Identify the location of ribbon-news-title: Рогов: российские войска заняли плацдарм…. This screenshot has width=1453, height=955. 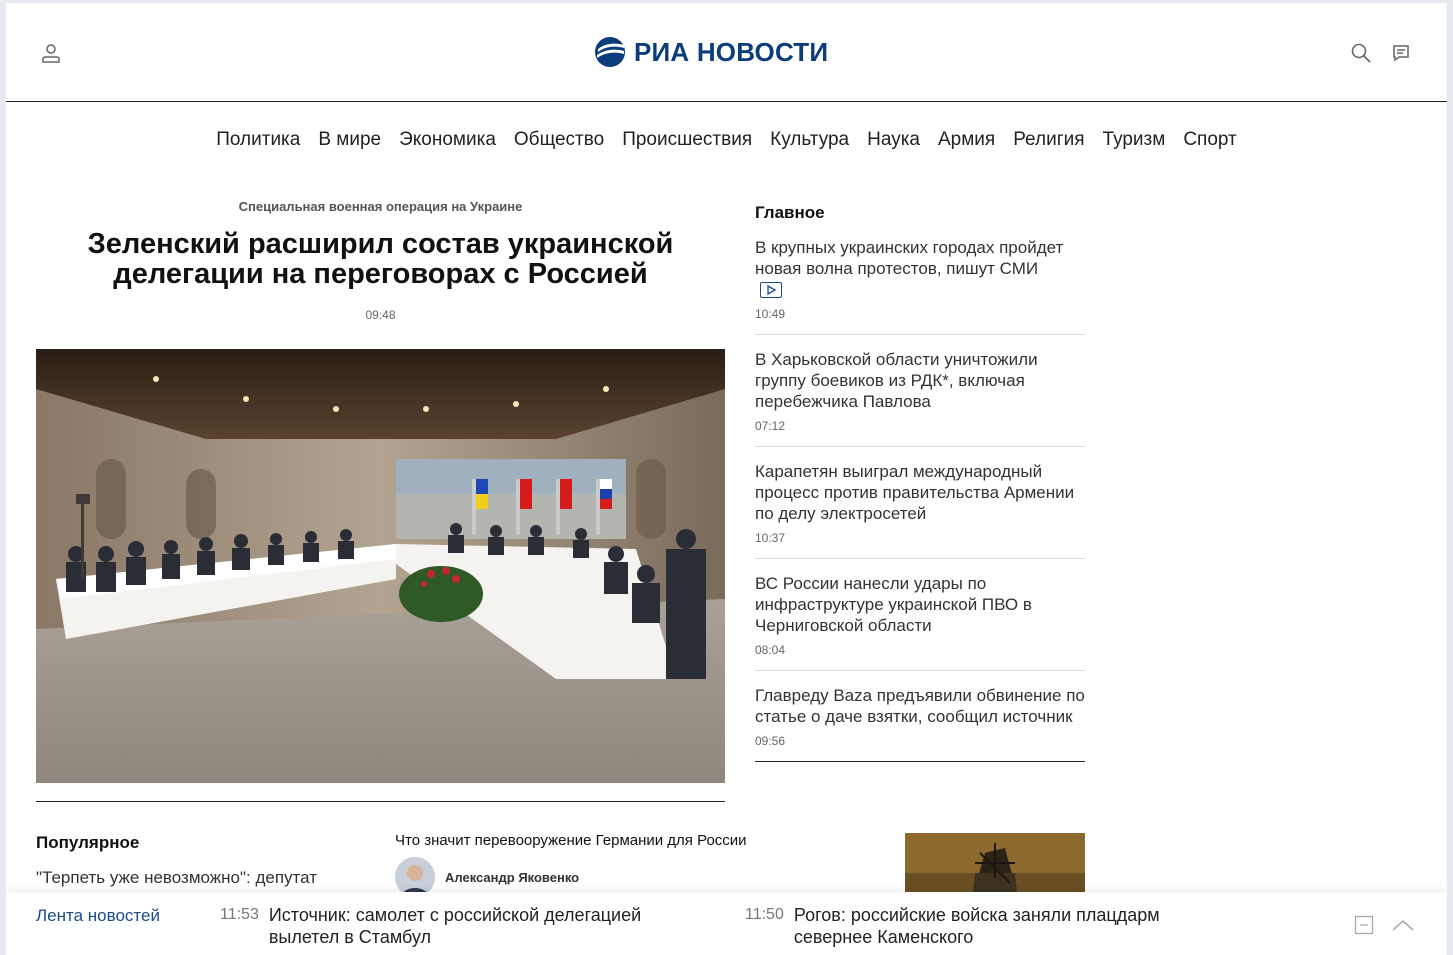
(976, 926).